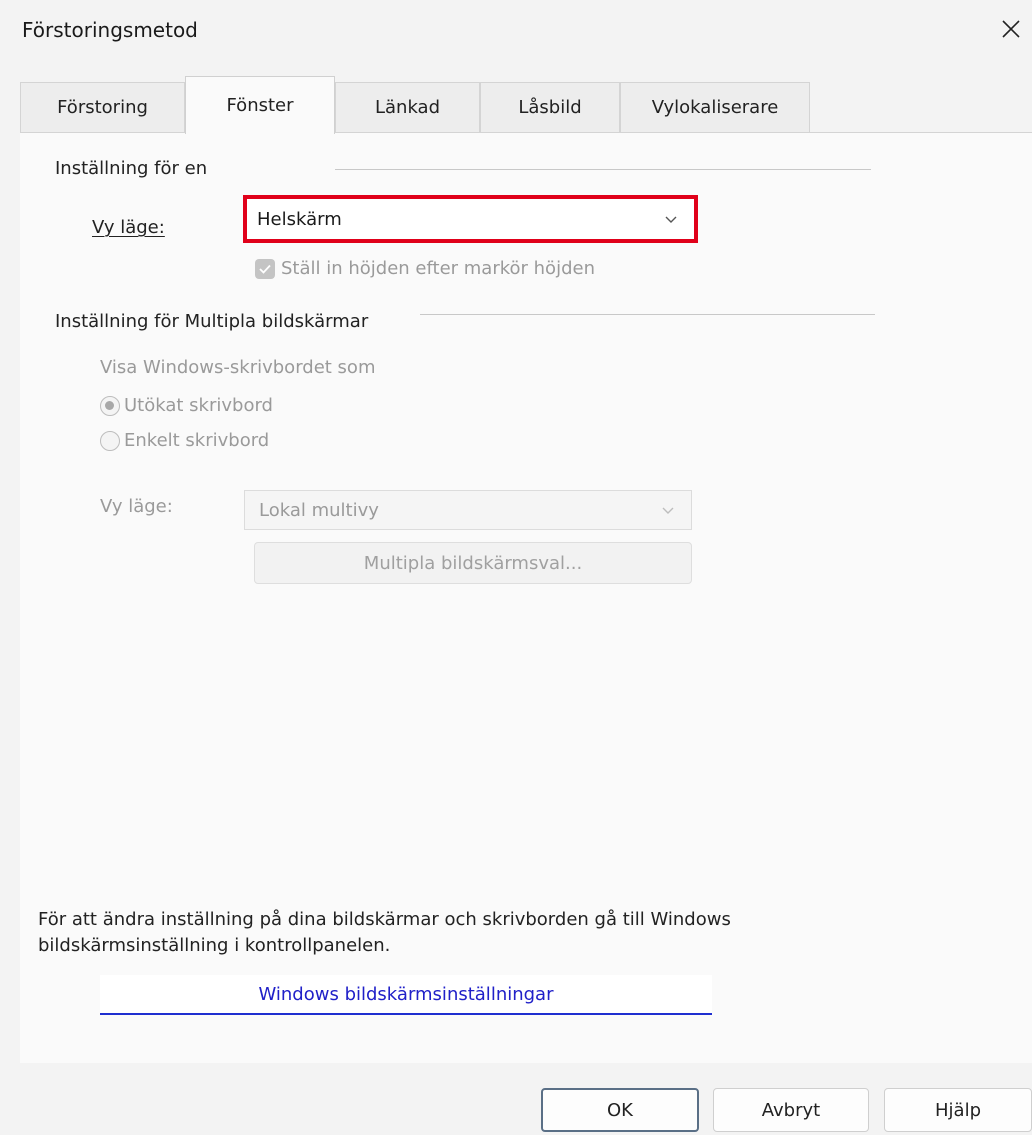  What do you see at coordinates (131, 168) in the screenshot?
I see `single-monitor-section-title: Inställning för en` at bounding box center [131, 168].